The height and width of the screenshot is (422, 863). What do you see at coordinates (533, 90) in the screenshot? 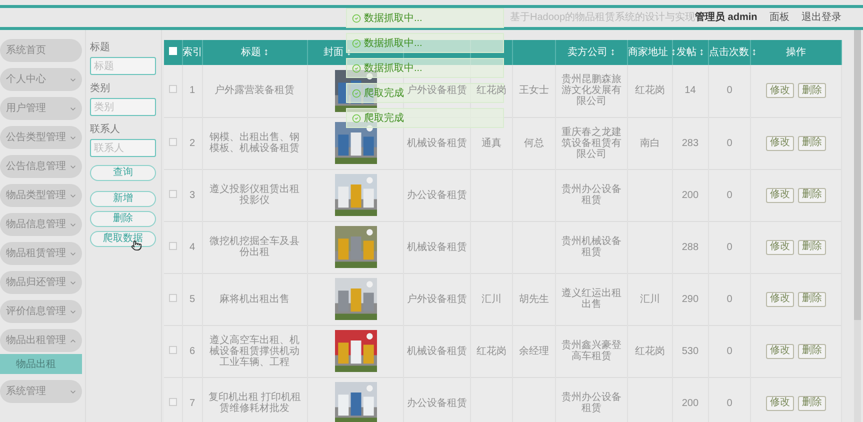
I see `table-cell: 王女士` at bounding box center [533, 90].